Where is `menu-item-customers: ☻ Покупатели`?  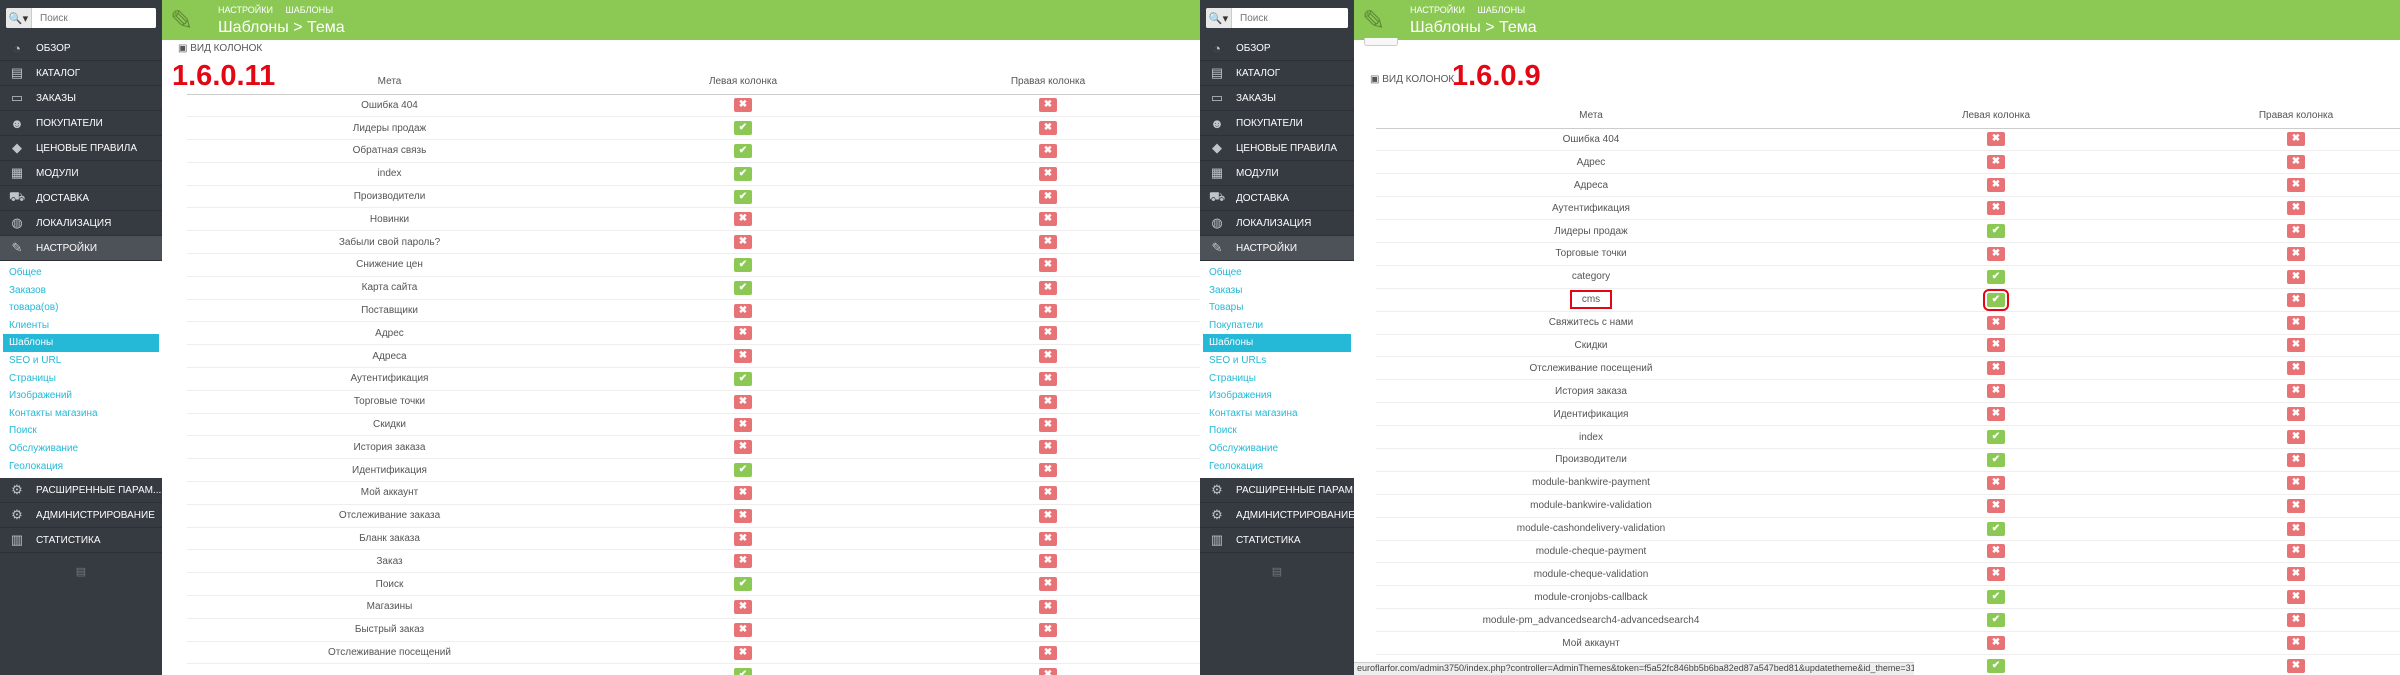 menu-item-customers: ☻ Покупатели is located at coordinates (81, 123).